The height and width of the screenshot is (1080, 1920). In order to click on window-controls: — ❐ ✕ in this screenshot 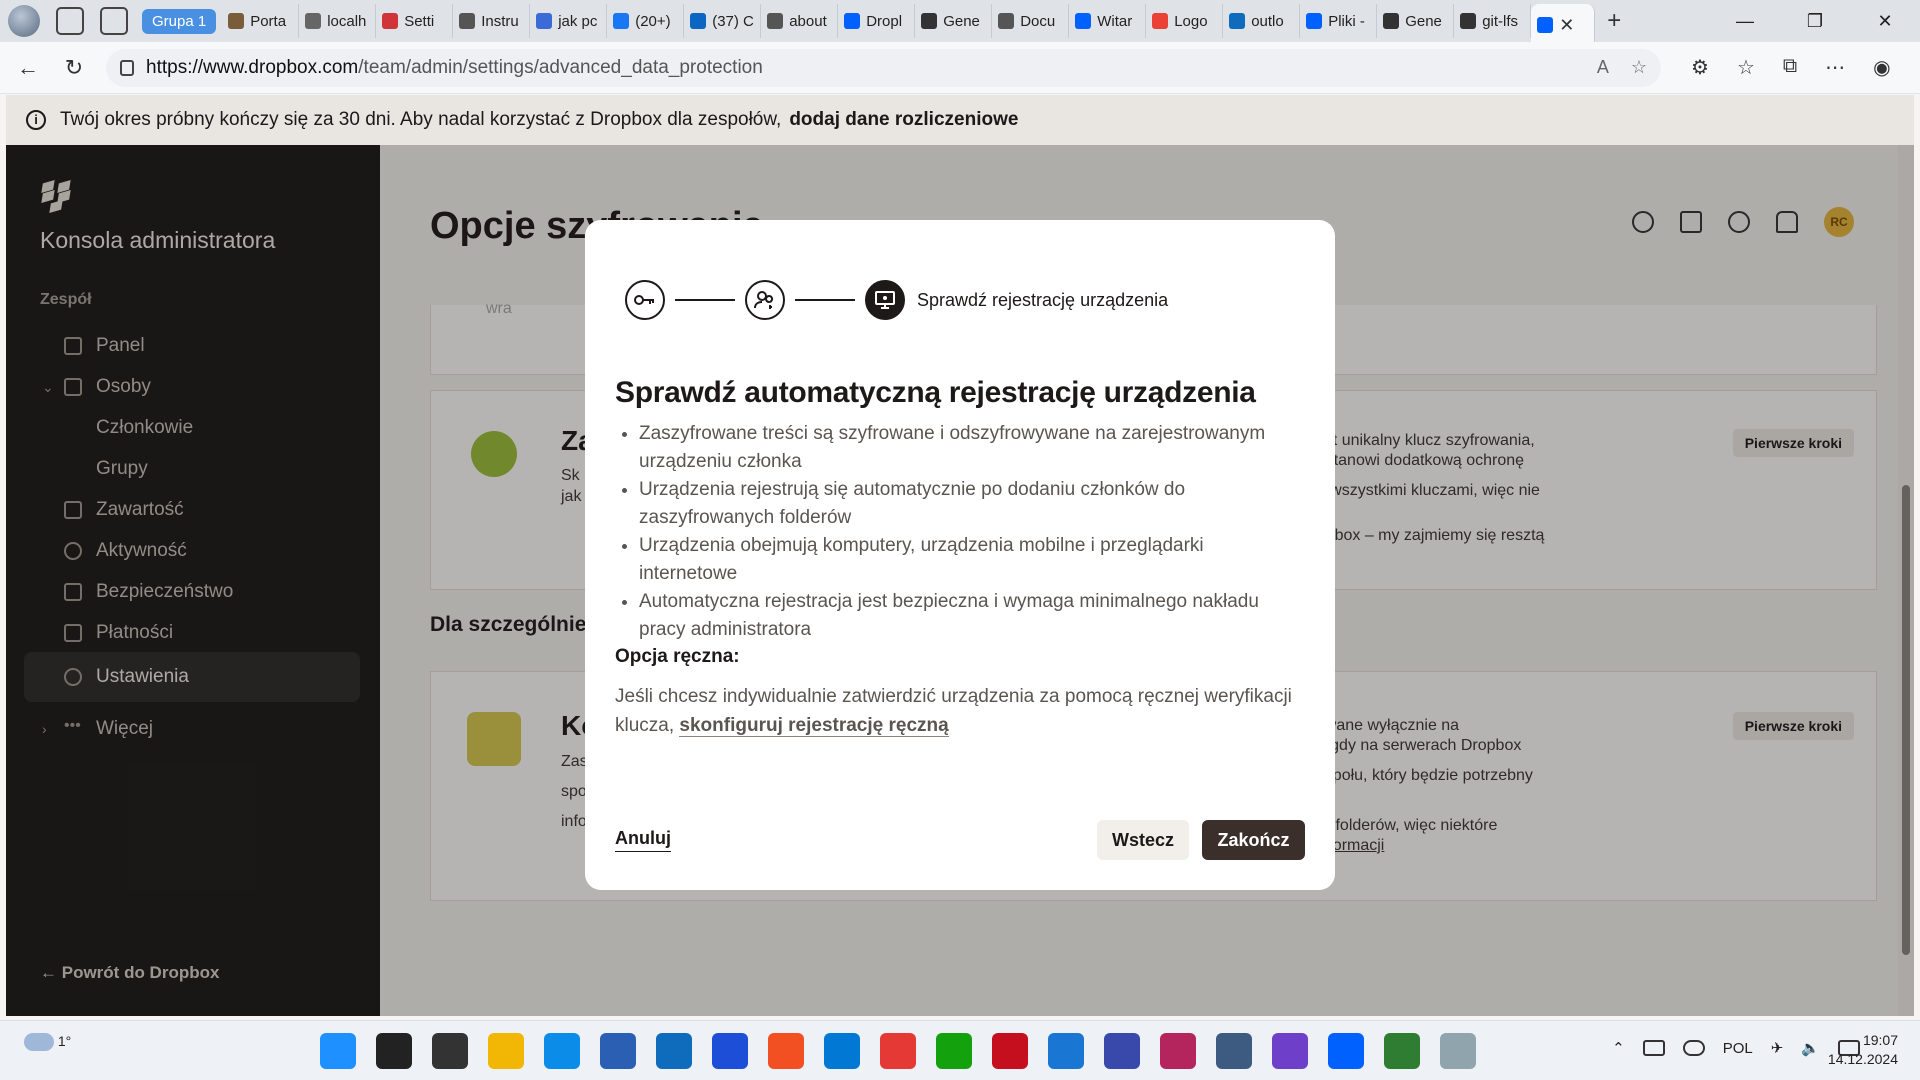, I will do `click(1815, 21)`.